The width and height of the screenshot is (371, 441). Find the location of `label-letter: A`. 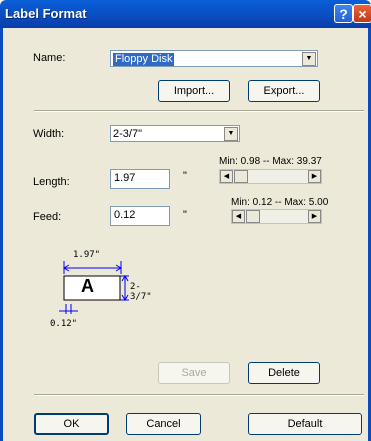

label-letter: A is located at coordinates (87, 286).